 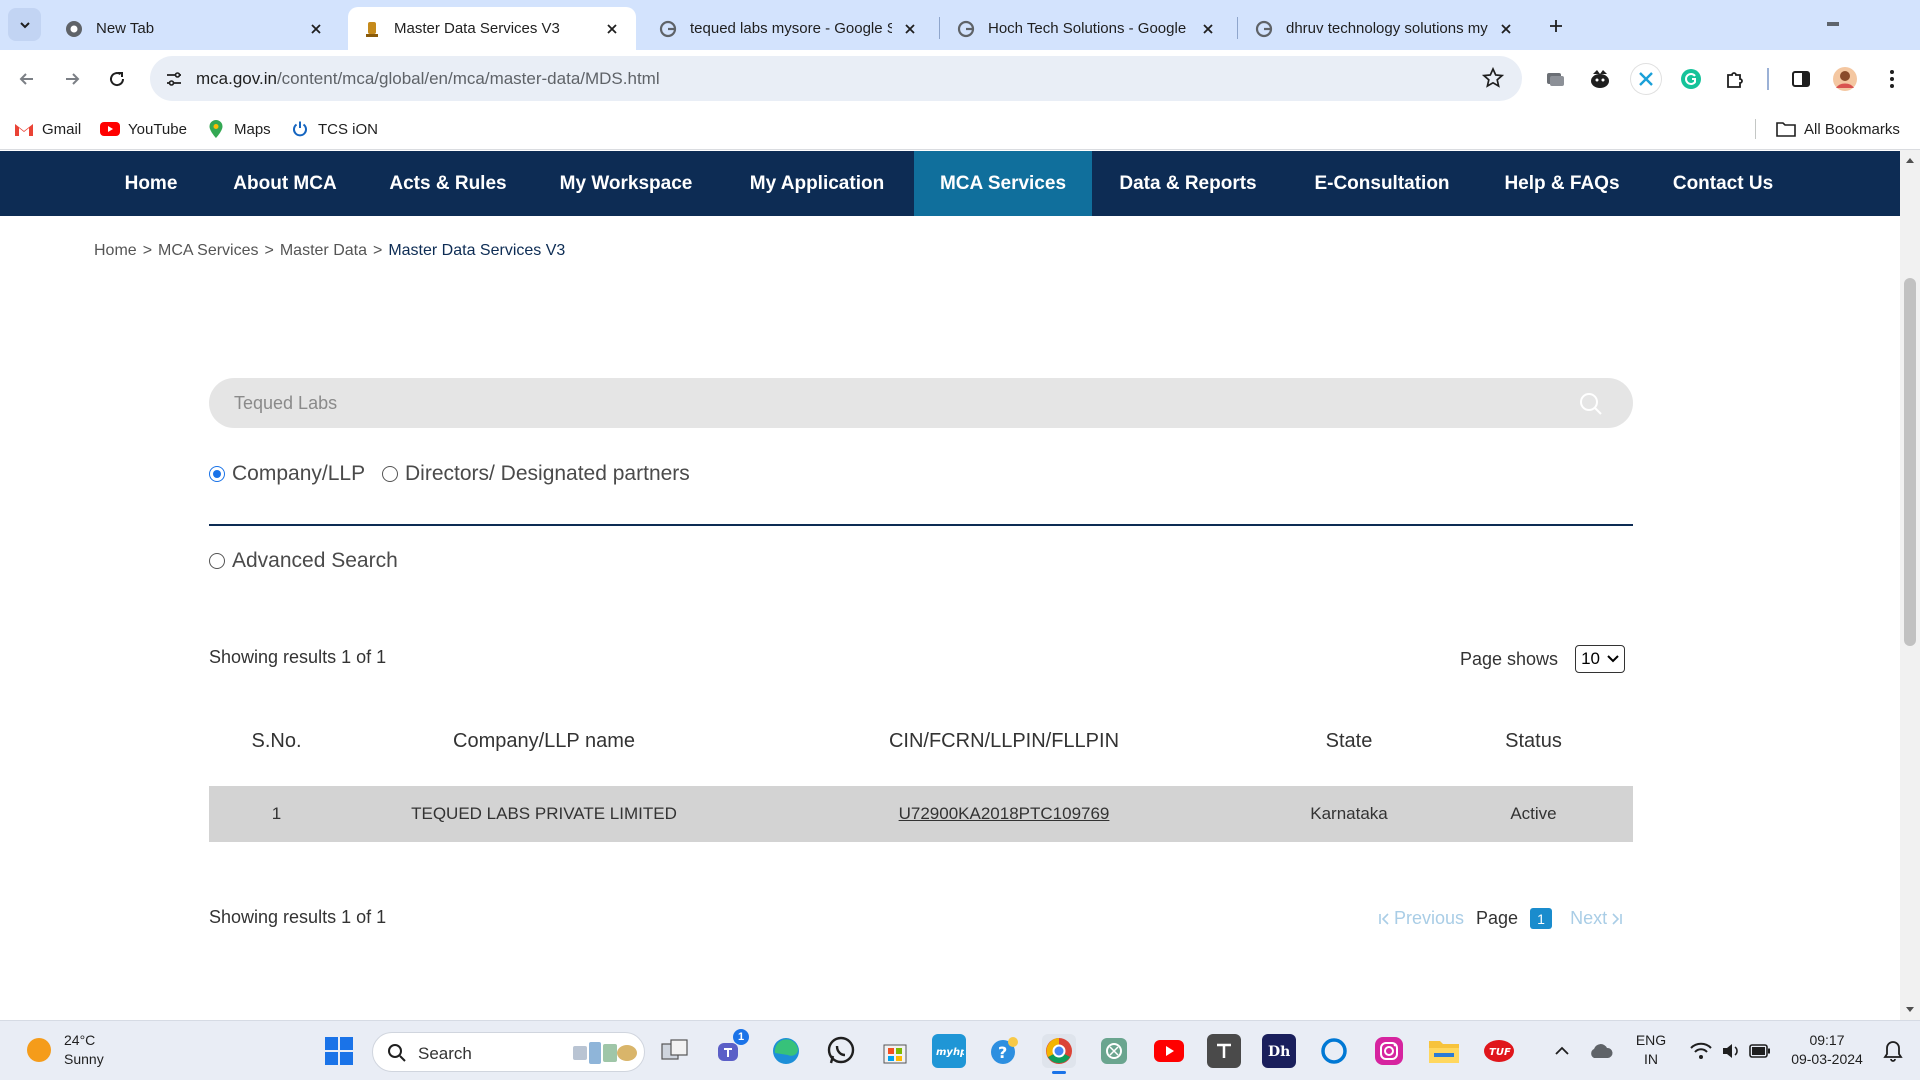 I want to click on nav-home: Home, so click(x=151, y=183).